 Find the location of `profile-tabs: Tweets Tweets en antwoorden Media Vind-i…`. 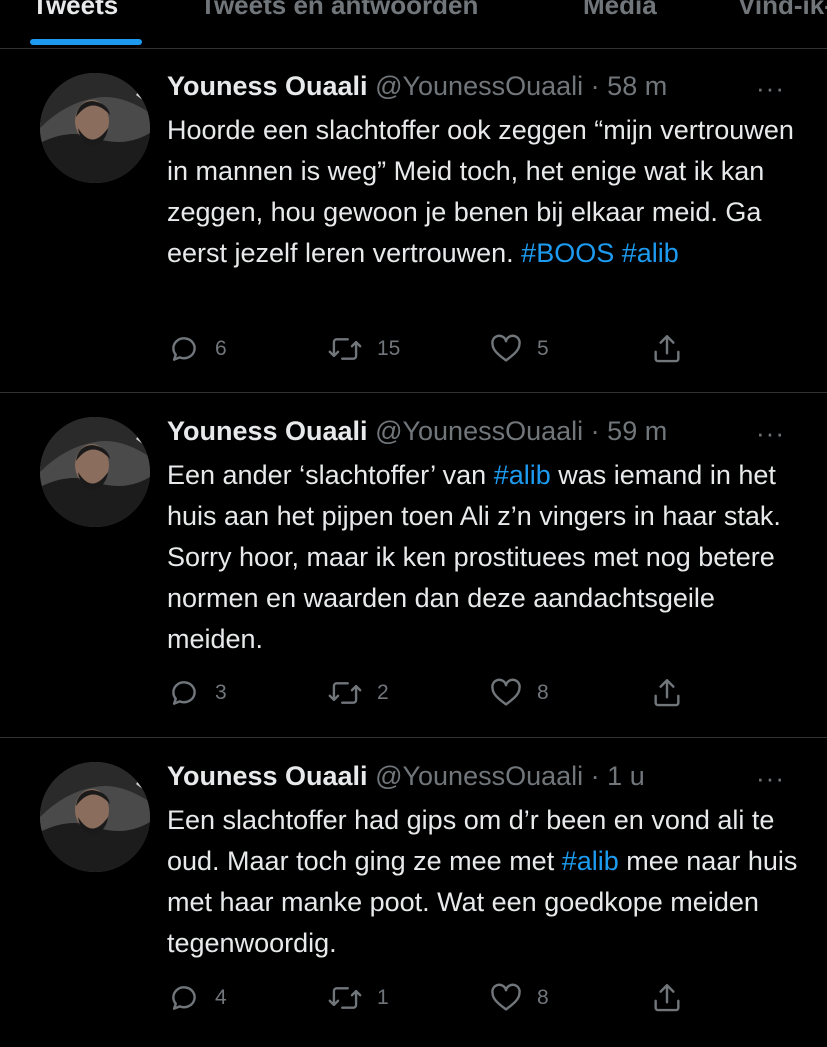

profile-tabs: Tweets Tweets en antwoorden Media Vind-i… is located at coordinates (413, 24).